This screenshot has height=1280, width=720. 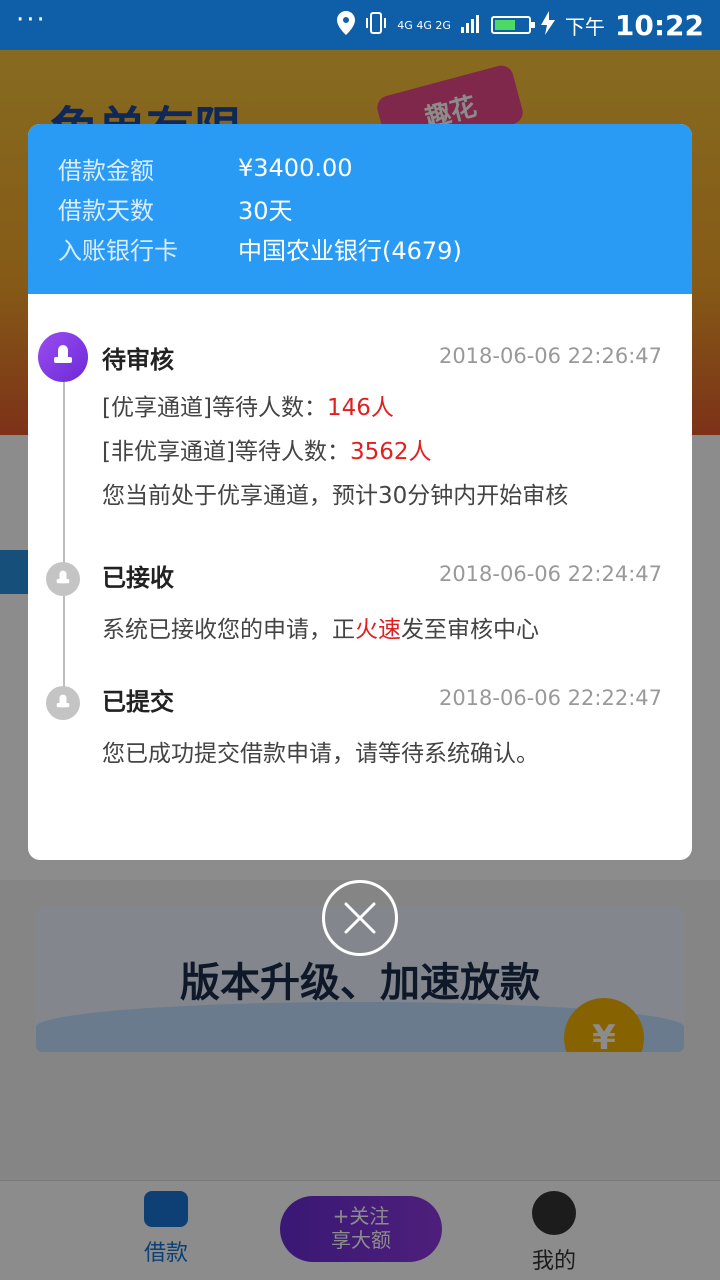 What do you see at coordinates (360, 408) in the screenshot?
I see `queue-priority-count: 146人` at bounding box center [360, 408].